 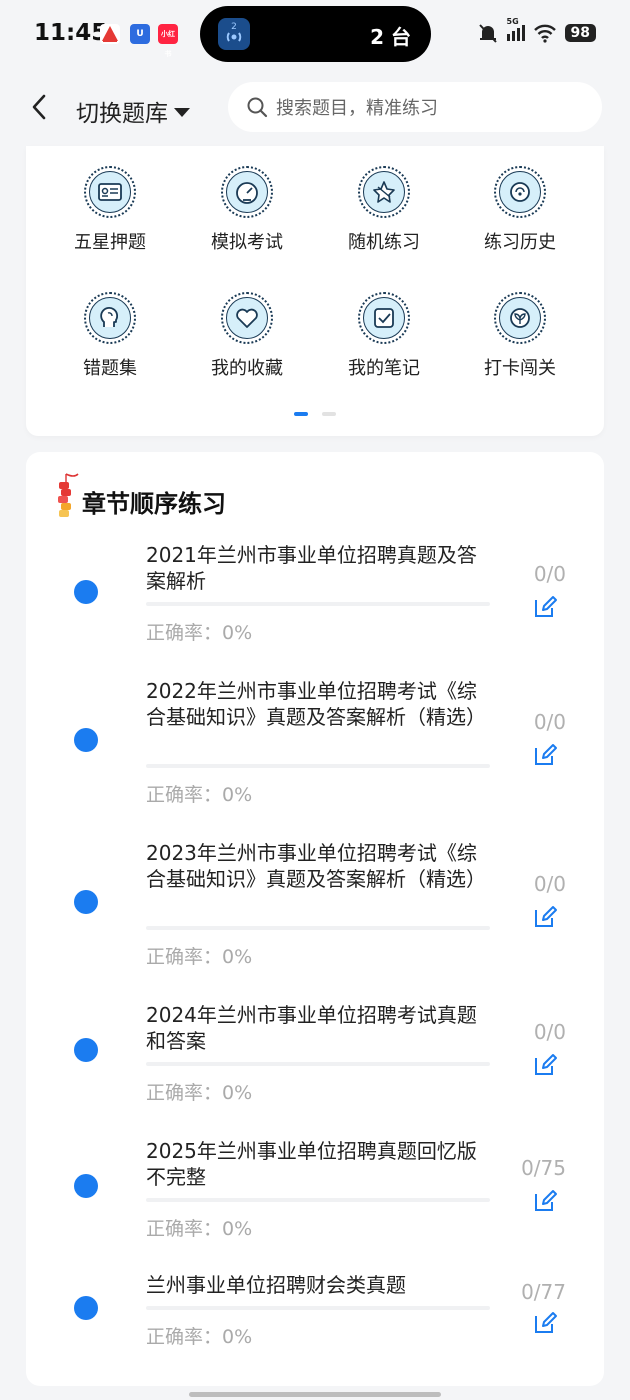 I want to click on red-triangle-app-icon, so click(x=110, y=34).